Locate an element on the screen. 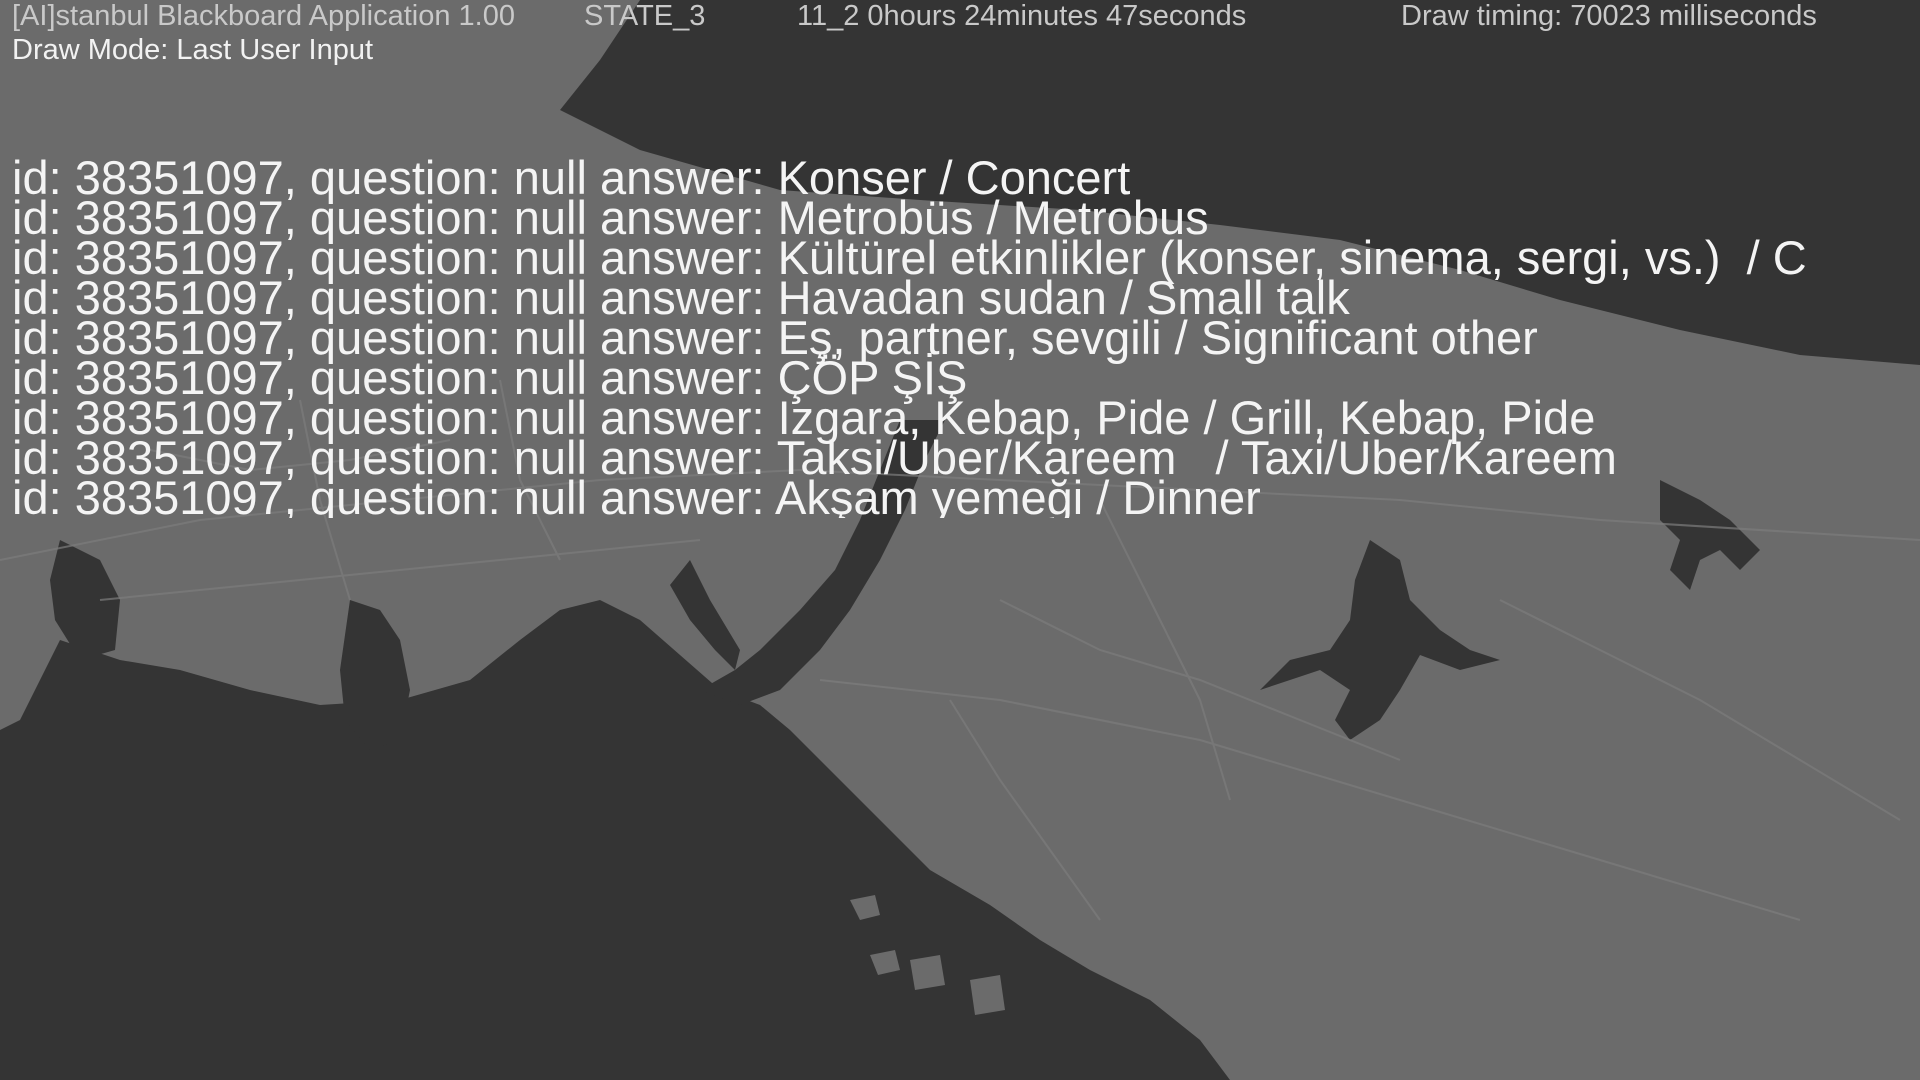 Image resolution: width=1920 pixels, height=1080 pixels. app-title: [AI]stanbul Blackboard Application 1.00 is located at coordinates (263, 16).